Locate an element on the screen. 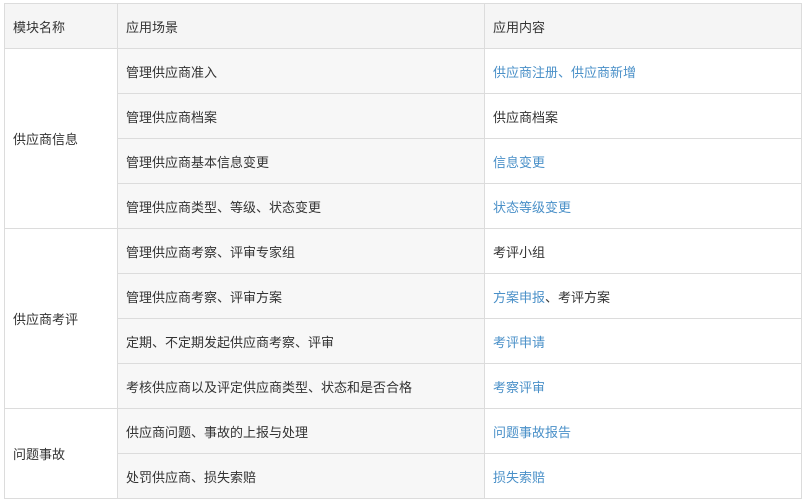  content-text: 供应商档案 is located at coordinates (526, 118).